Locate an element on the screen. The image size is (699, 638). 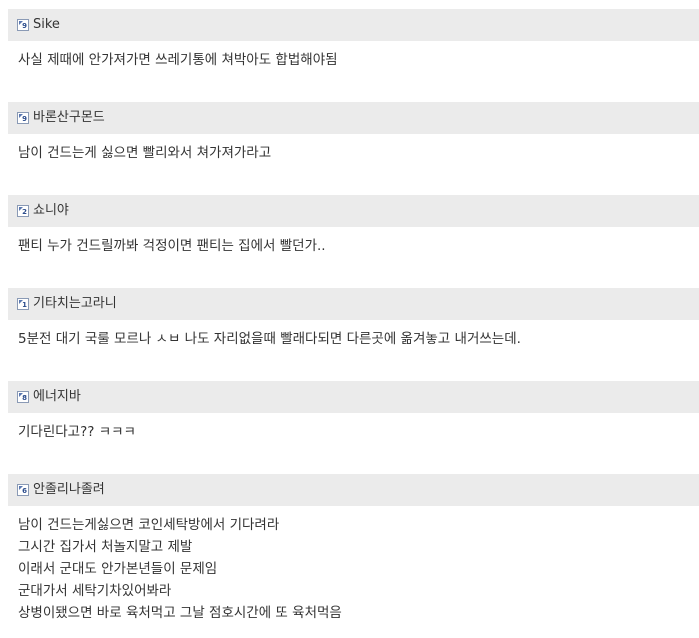
comment-header: 8 에너지바 is located at coordinates (353, 397).